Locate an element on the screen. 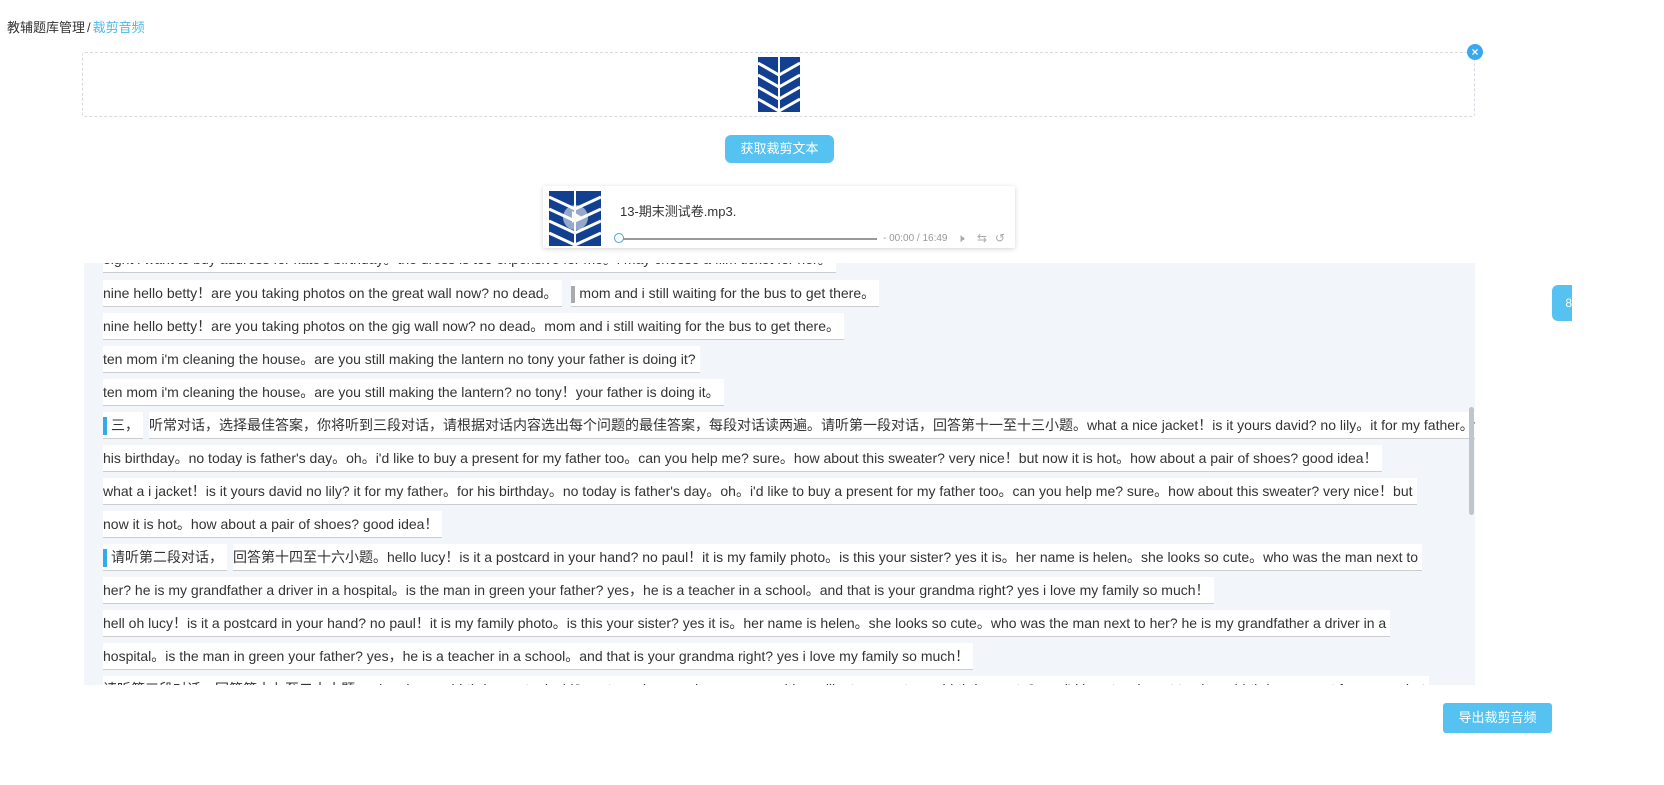 The height and width of the screenshot is (785, 1664). breadcrumb-parent: 教辅题库管理 is located at coordinates (46, 27).